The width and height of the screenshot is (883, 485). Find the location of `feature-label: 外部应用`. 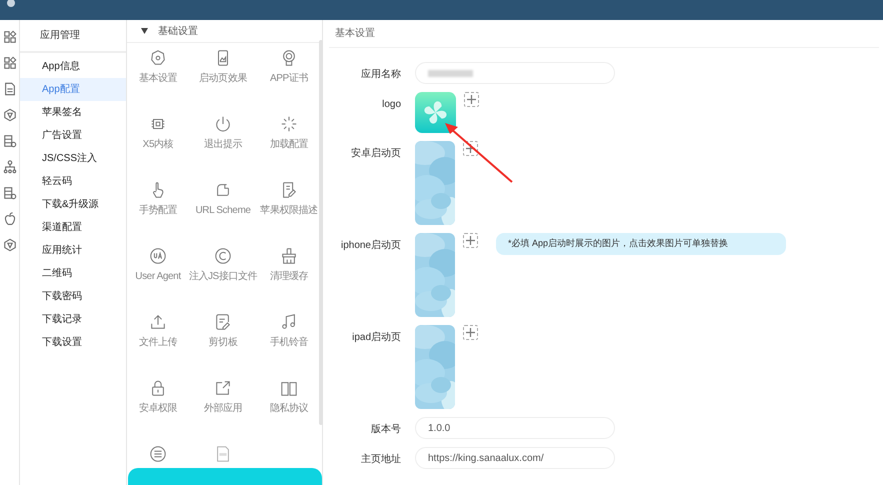

feature-label: 外部应用 is located at coordinates (223, 409).